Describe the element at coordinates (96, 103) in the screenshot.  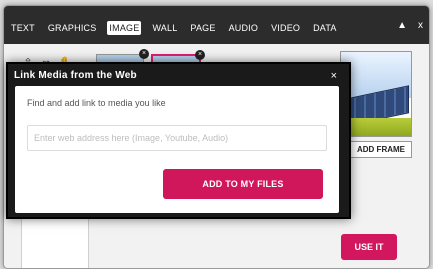
I see `dialog-instruction: Find and add link to media you like` at that location.